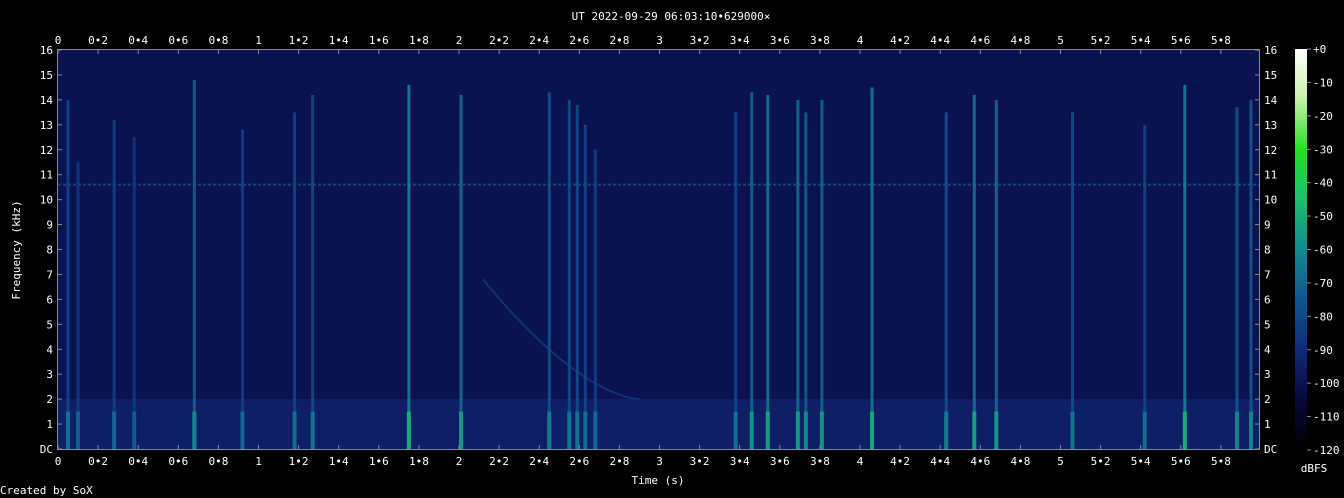  Describe the element at coordinates (49, 250) in the screenshot. I see `y-tick-label: 8` at that location.